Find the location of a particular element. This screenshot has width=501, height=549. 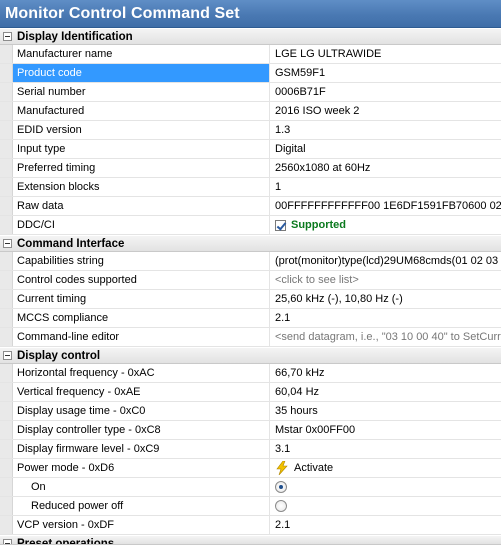

row-product-code: Product code GSM59F1 is located at coordinates (250, 73).